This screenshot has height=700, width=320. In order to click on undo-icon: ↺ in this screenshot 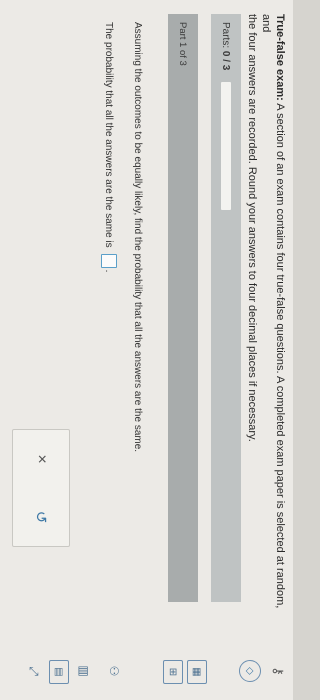, I will do `click(40, 517)`.